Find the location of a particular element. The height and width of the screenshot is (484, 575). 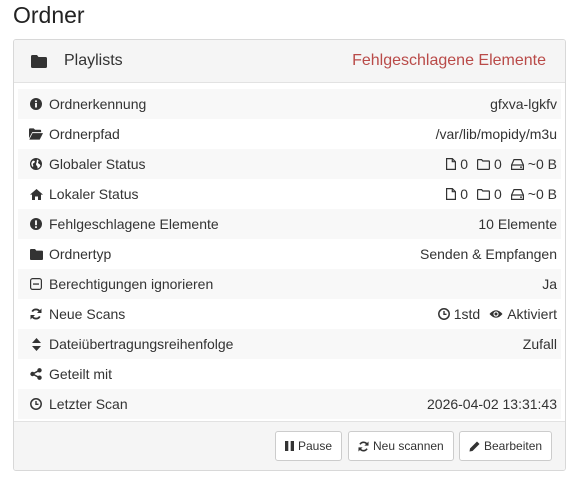

ignore-permissions-value: Ja is located at coordinates (549, 284).